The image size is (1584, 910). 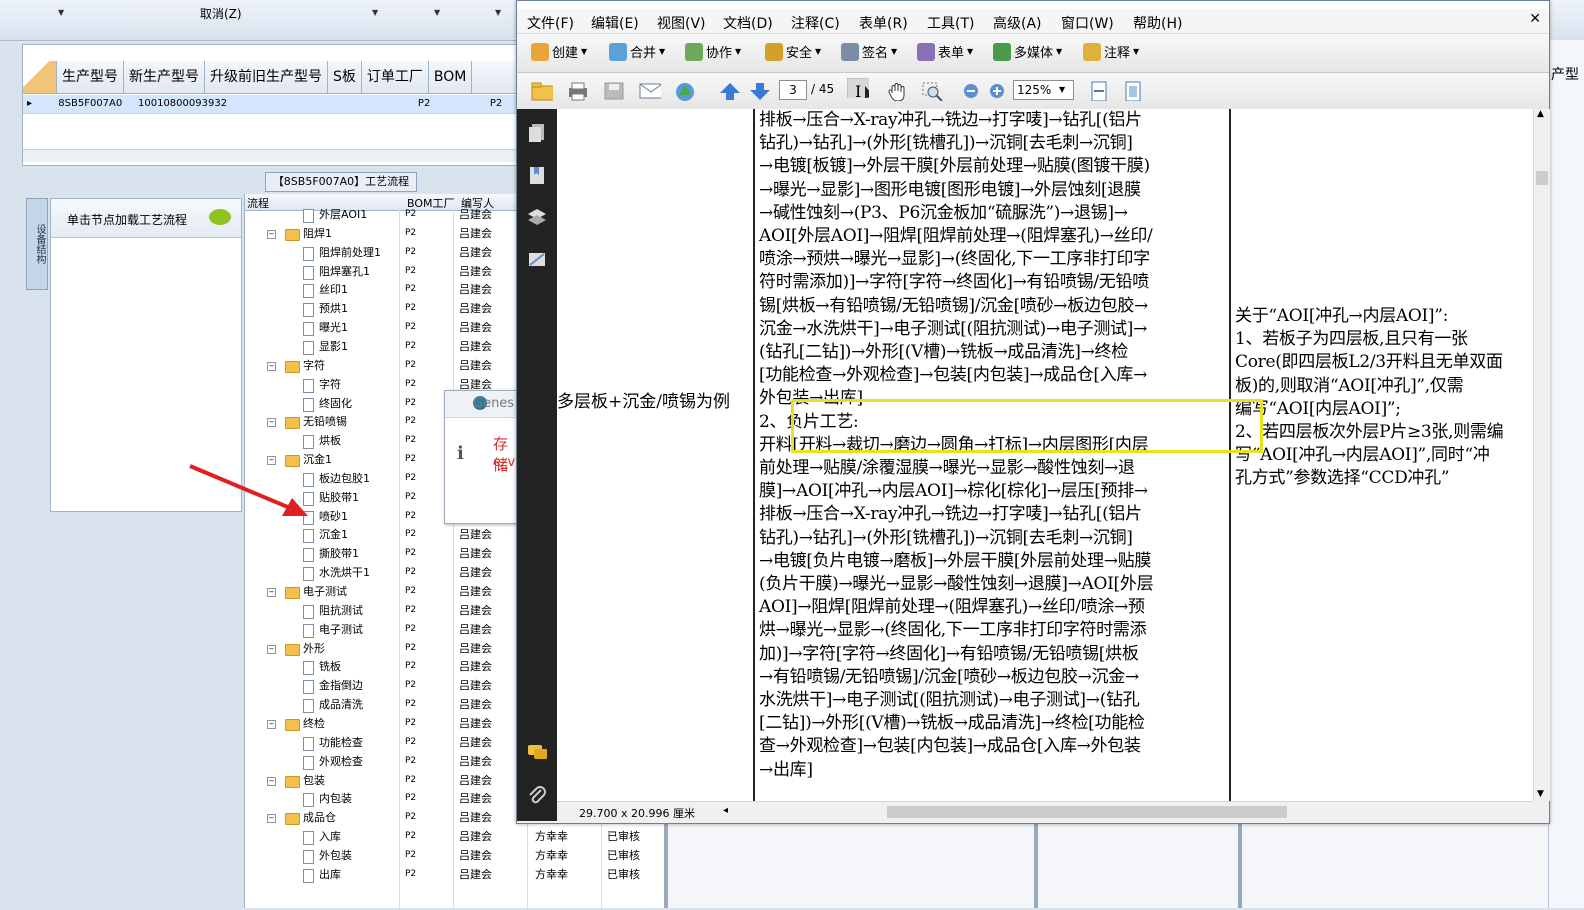 What do you see at coordinates (713, 53) in the screenshot?
I see `toolbar-button-2: 协作 ▼` at bounding box center [713, 53].